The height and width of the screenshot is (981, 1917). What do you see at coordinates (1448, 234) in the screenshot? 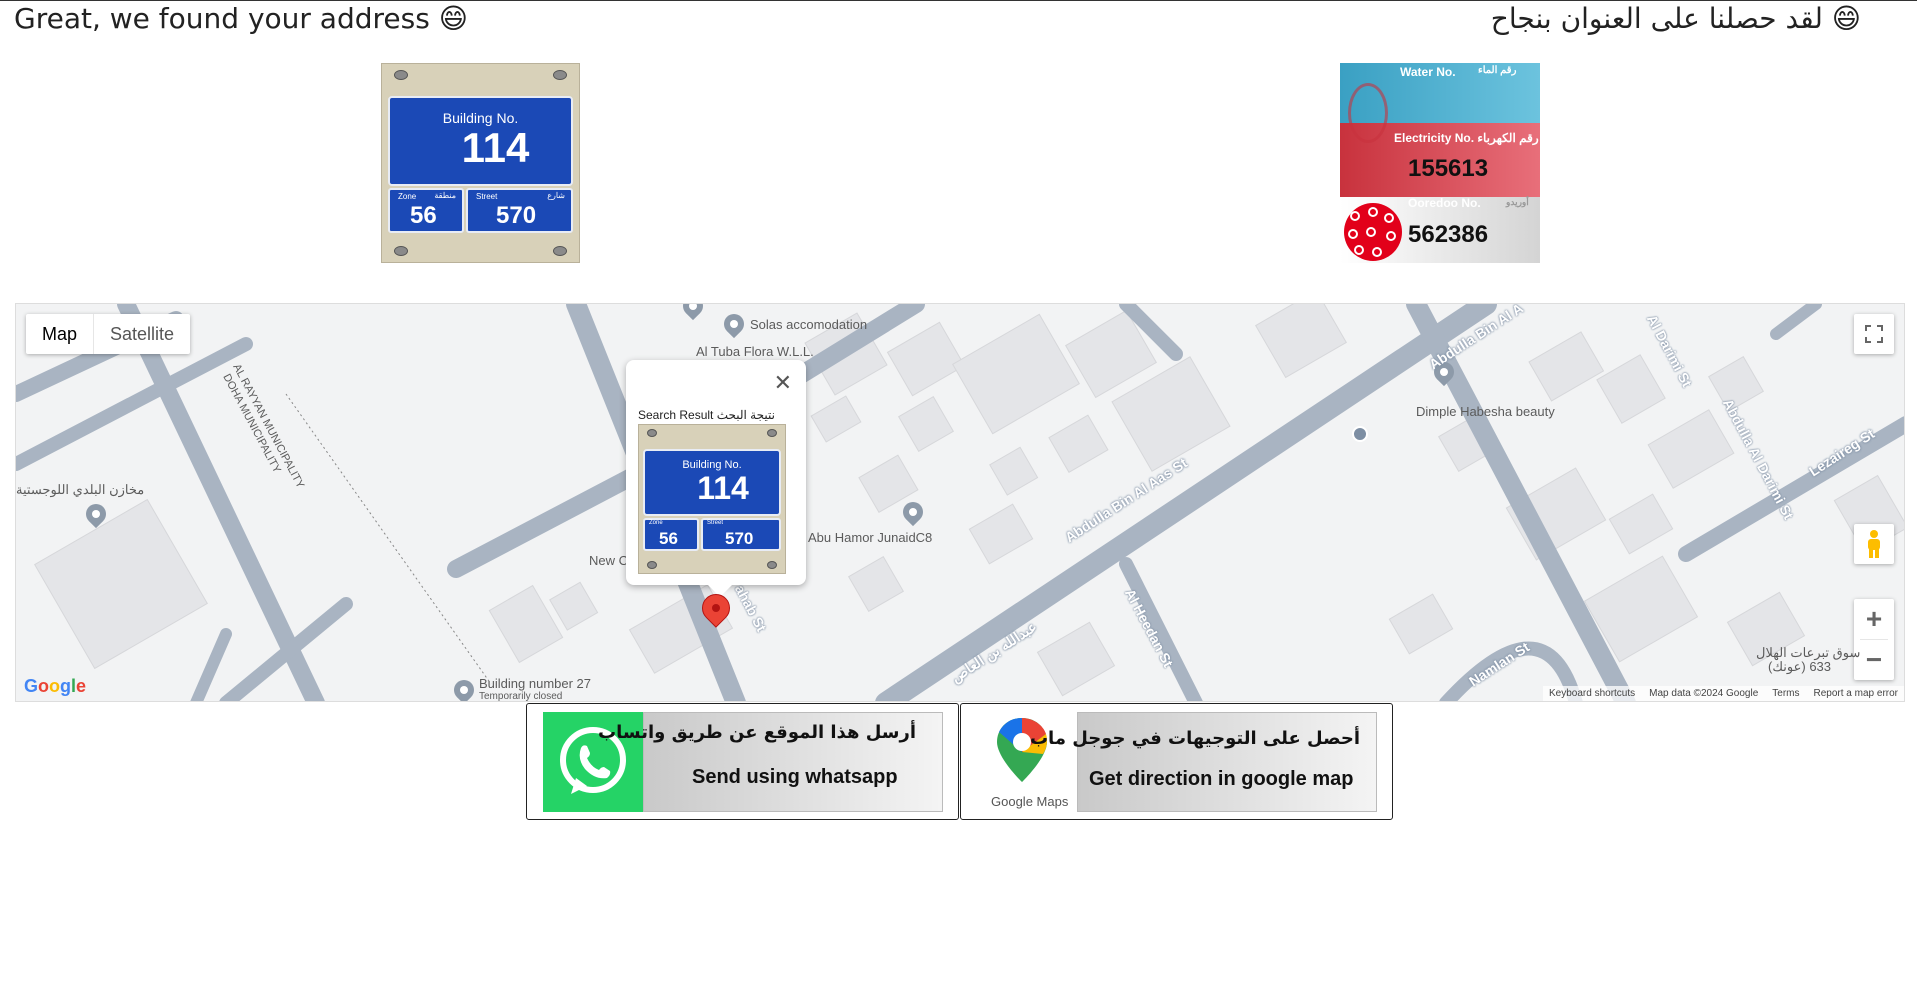
I see `ooredoo-number: 562386` at bounding box center [1448, 234].